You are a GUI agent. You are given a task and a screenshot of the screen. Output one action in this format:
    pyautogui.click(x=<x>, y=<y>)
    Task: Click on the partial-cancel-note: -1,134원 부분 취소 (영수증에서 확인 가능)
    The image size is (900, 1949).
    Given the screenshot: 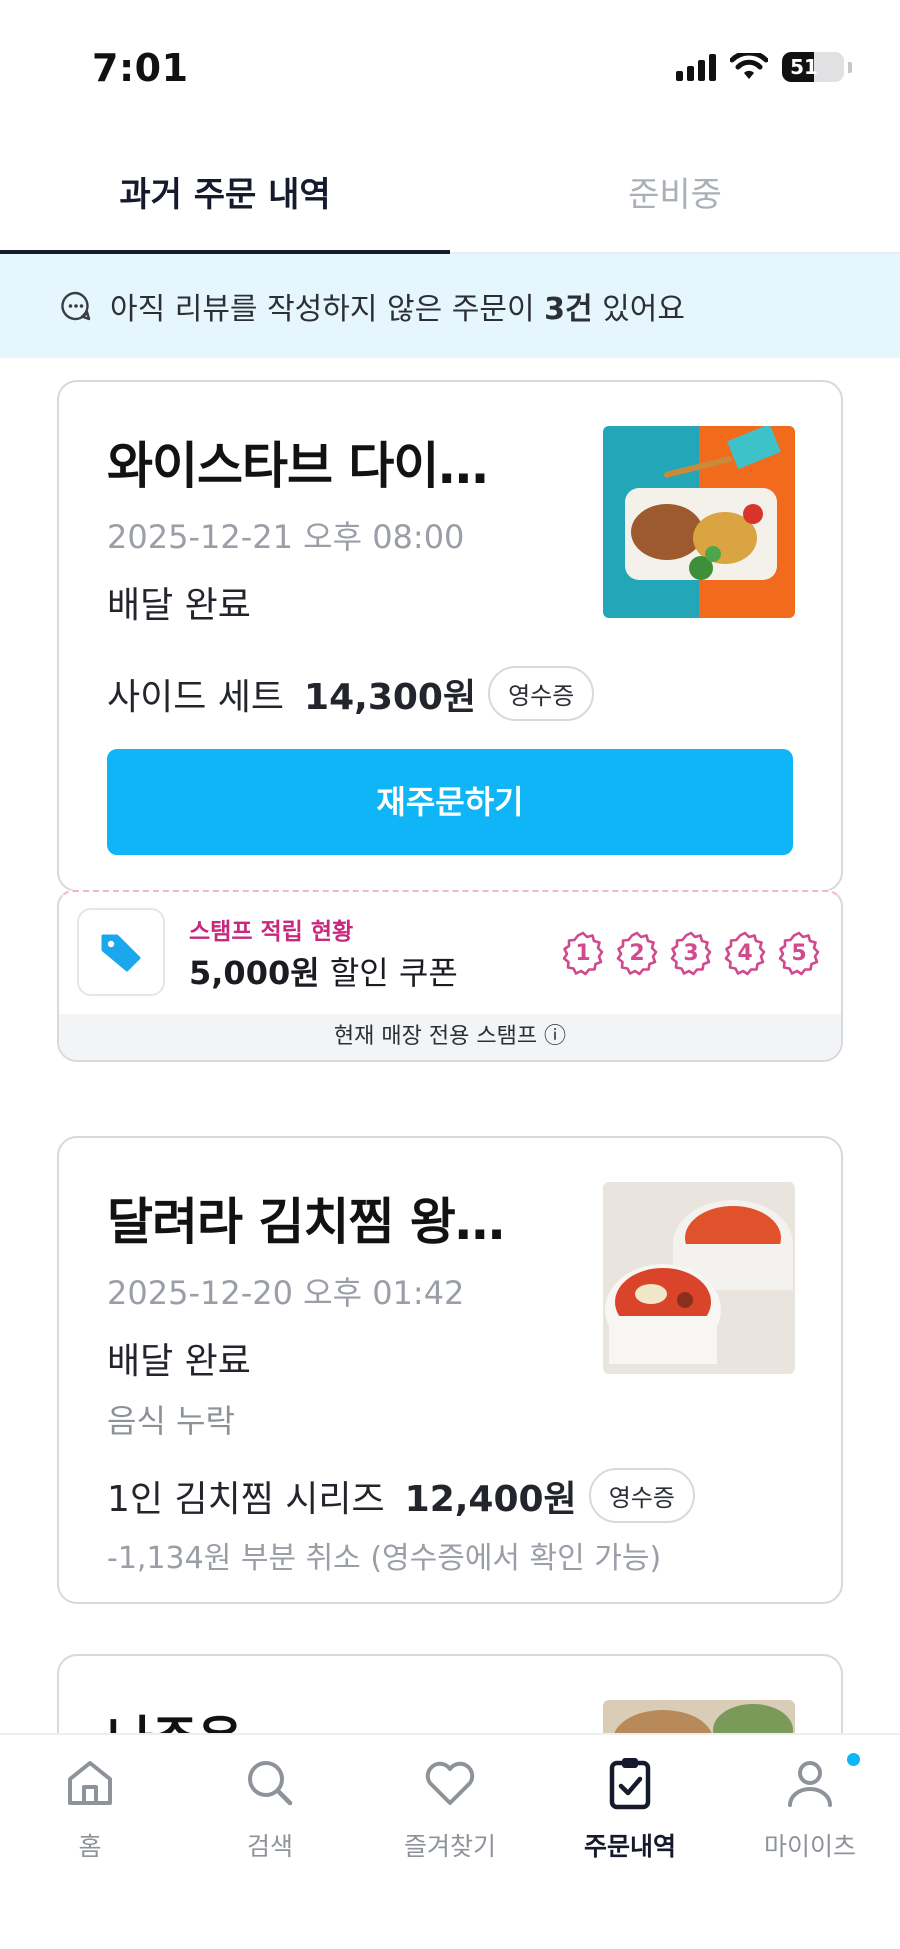 What is the action you would take?
    pyautogui.click(x=384, y=1558)
    